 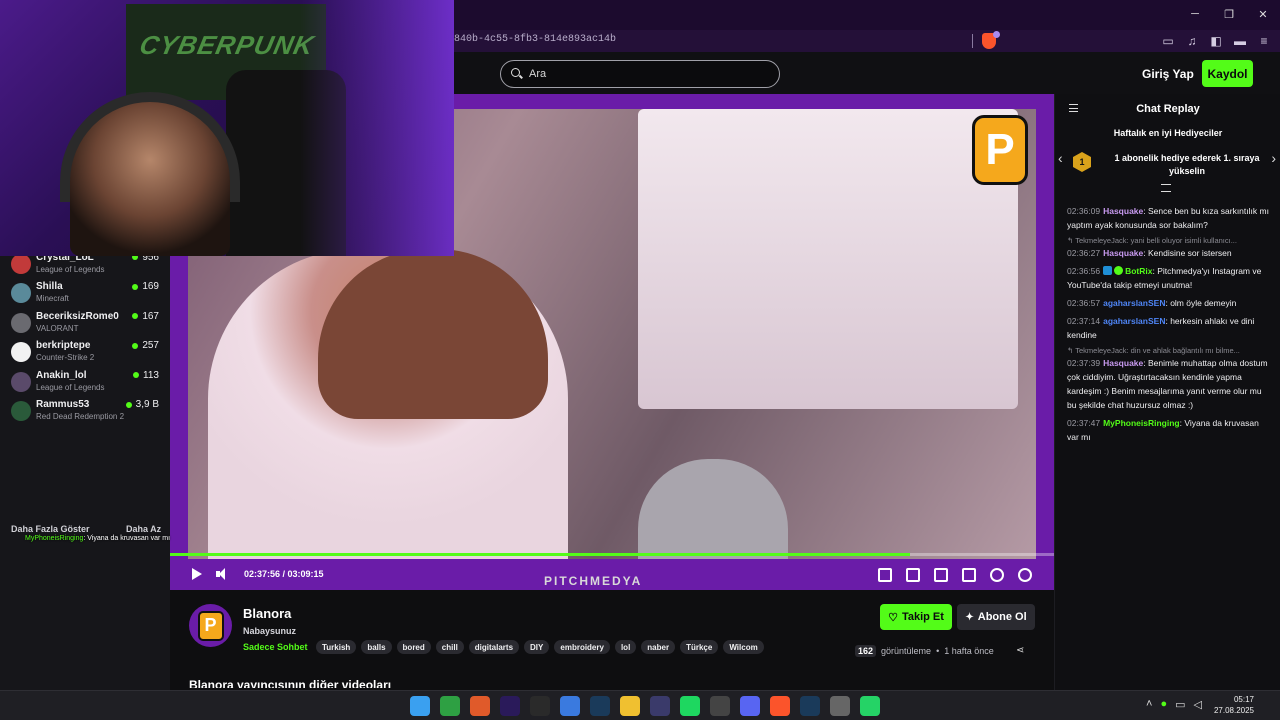 What do you see at coordinates (510, 706) in the screenshot?
I see `premiere-icon` at bounding box center [510, 706].